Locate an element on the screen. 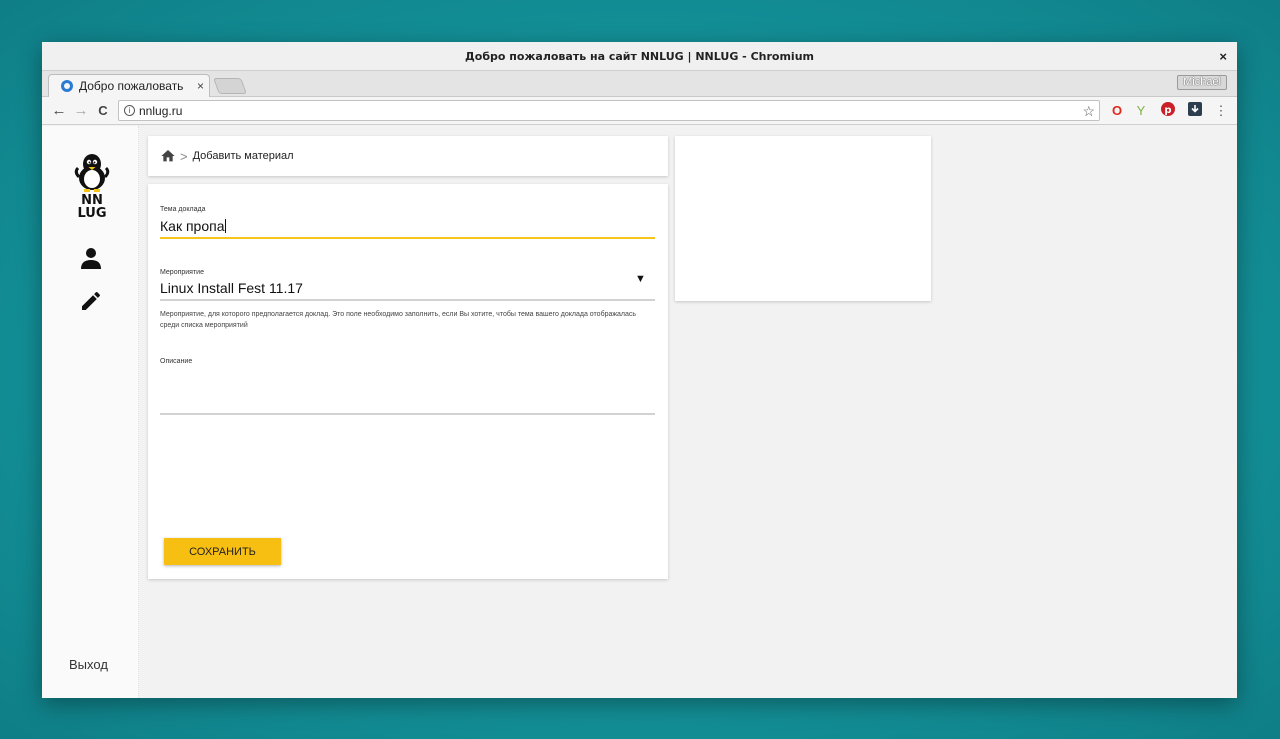 Image resolution: width=1280 pixels, height=739 pixels. svg-text: p is located at coordinates (1167, 110).